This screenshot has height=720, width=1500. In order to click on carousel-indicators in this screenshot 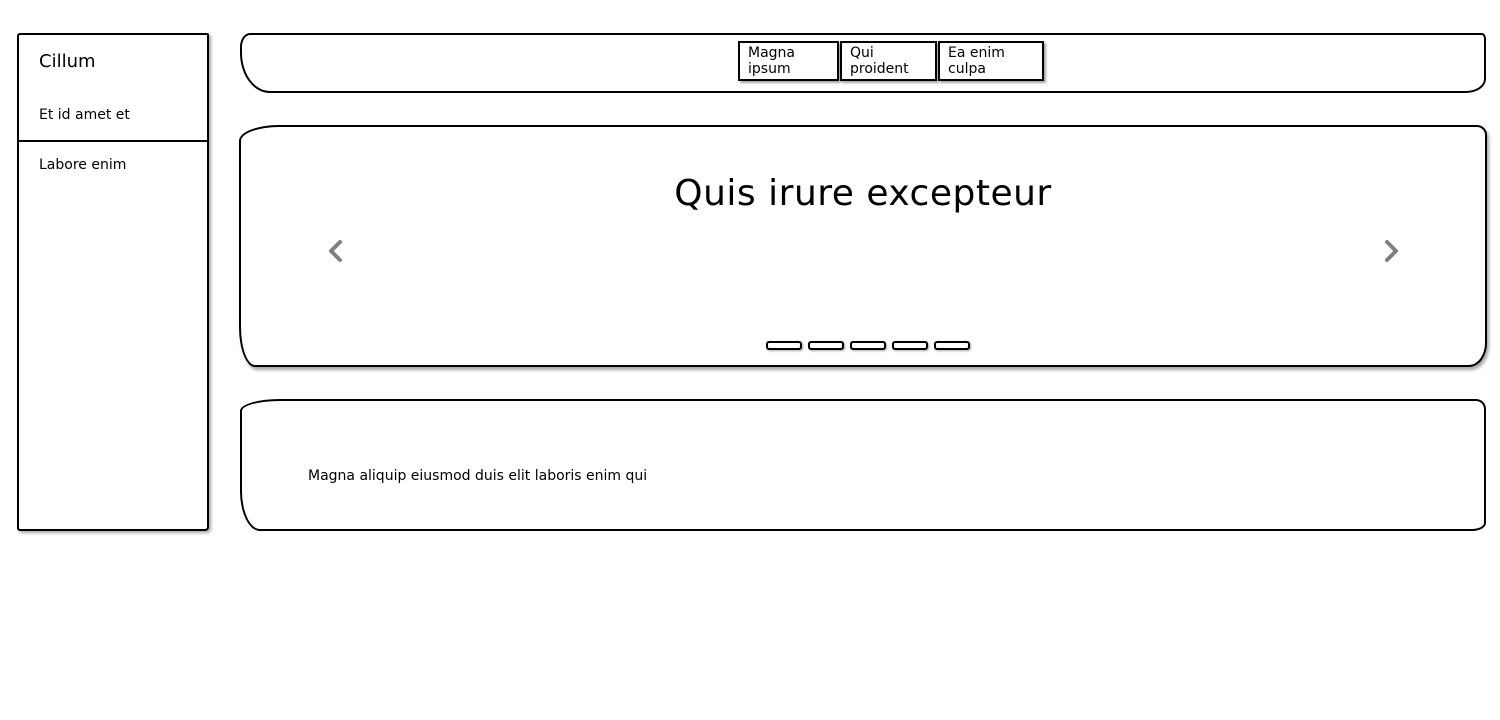, I will do `click(871, 345)`.